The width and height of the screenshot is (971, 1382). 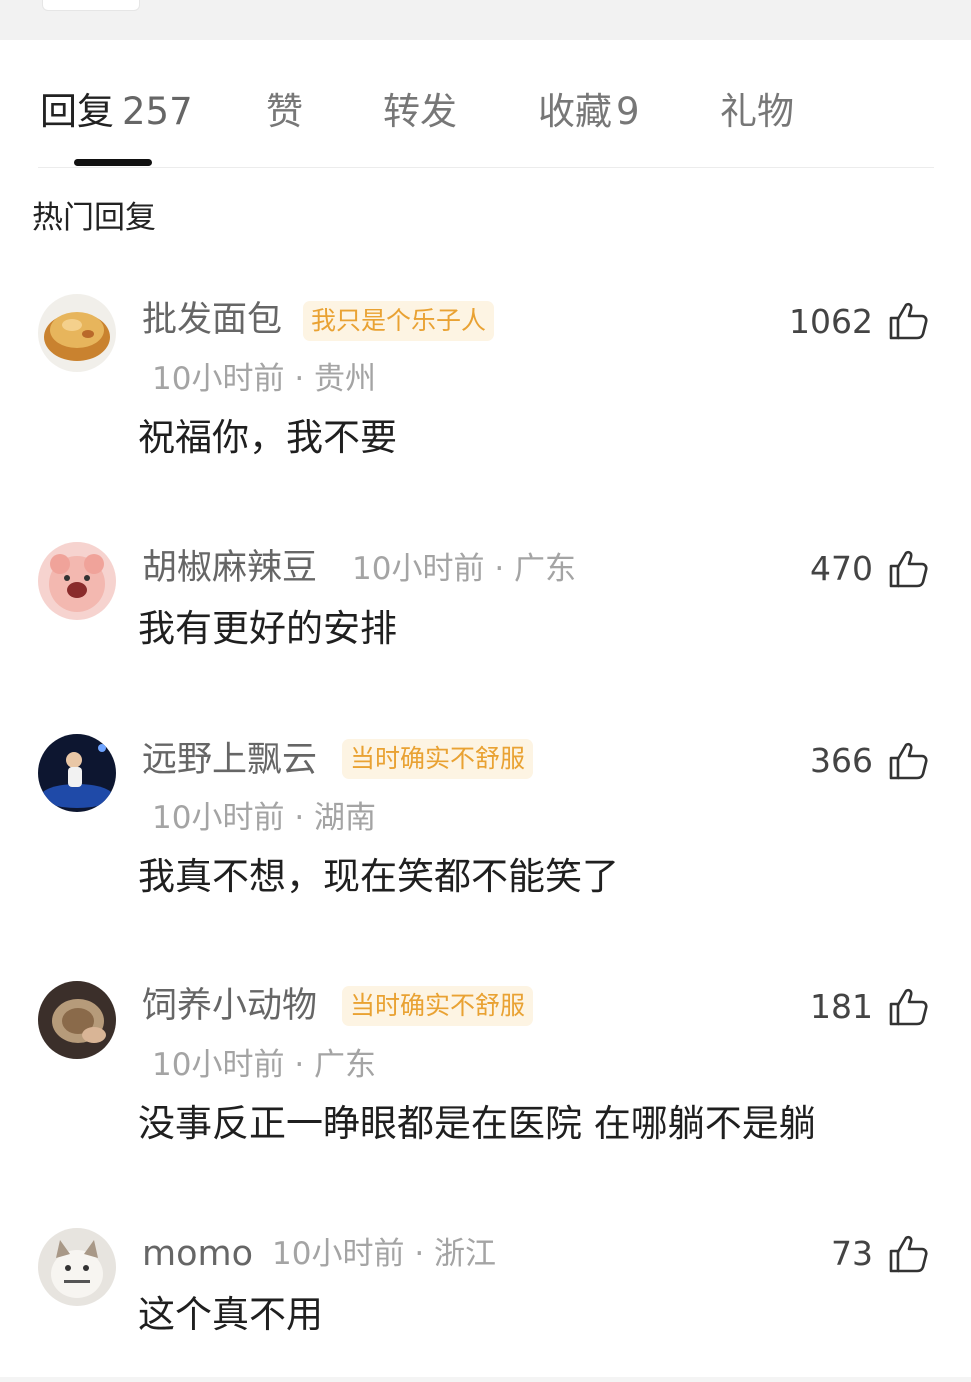 What do you see at coordinates (345, 379) in the screenshot?
I see `comment-location: 贵州` at bounding box center [345, 379].